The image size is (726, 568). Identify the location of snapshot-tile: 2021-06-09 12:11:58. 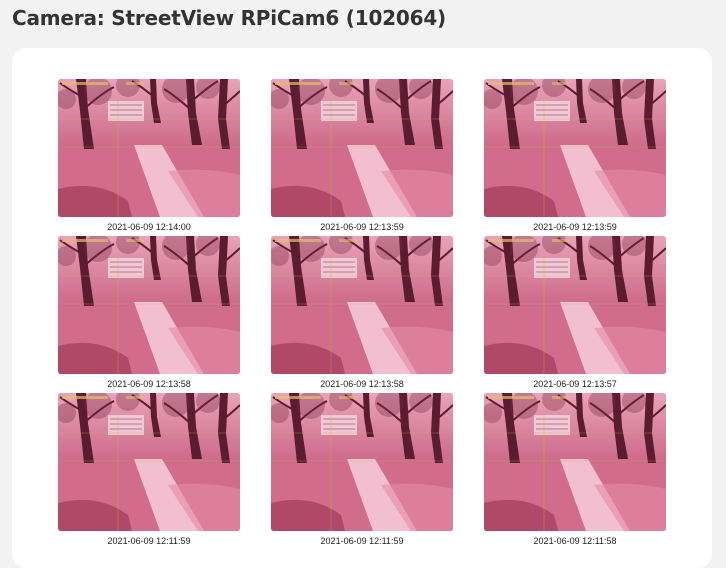
(575, 471).